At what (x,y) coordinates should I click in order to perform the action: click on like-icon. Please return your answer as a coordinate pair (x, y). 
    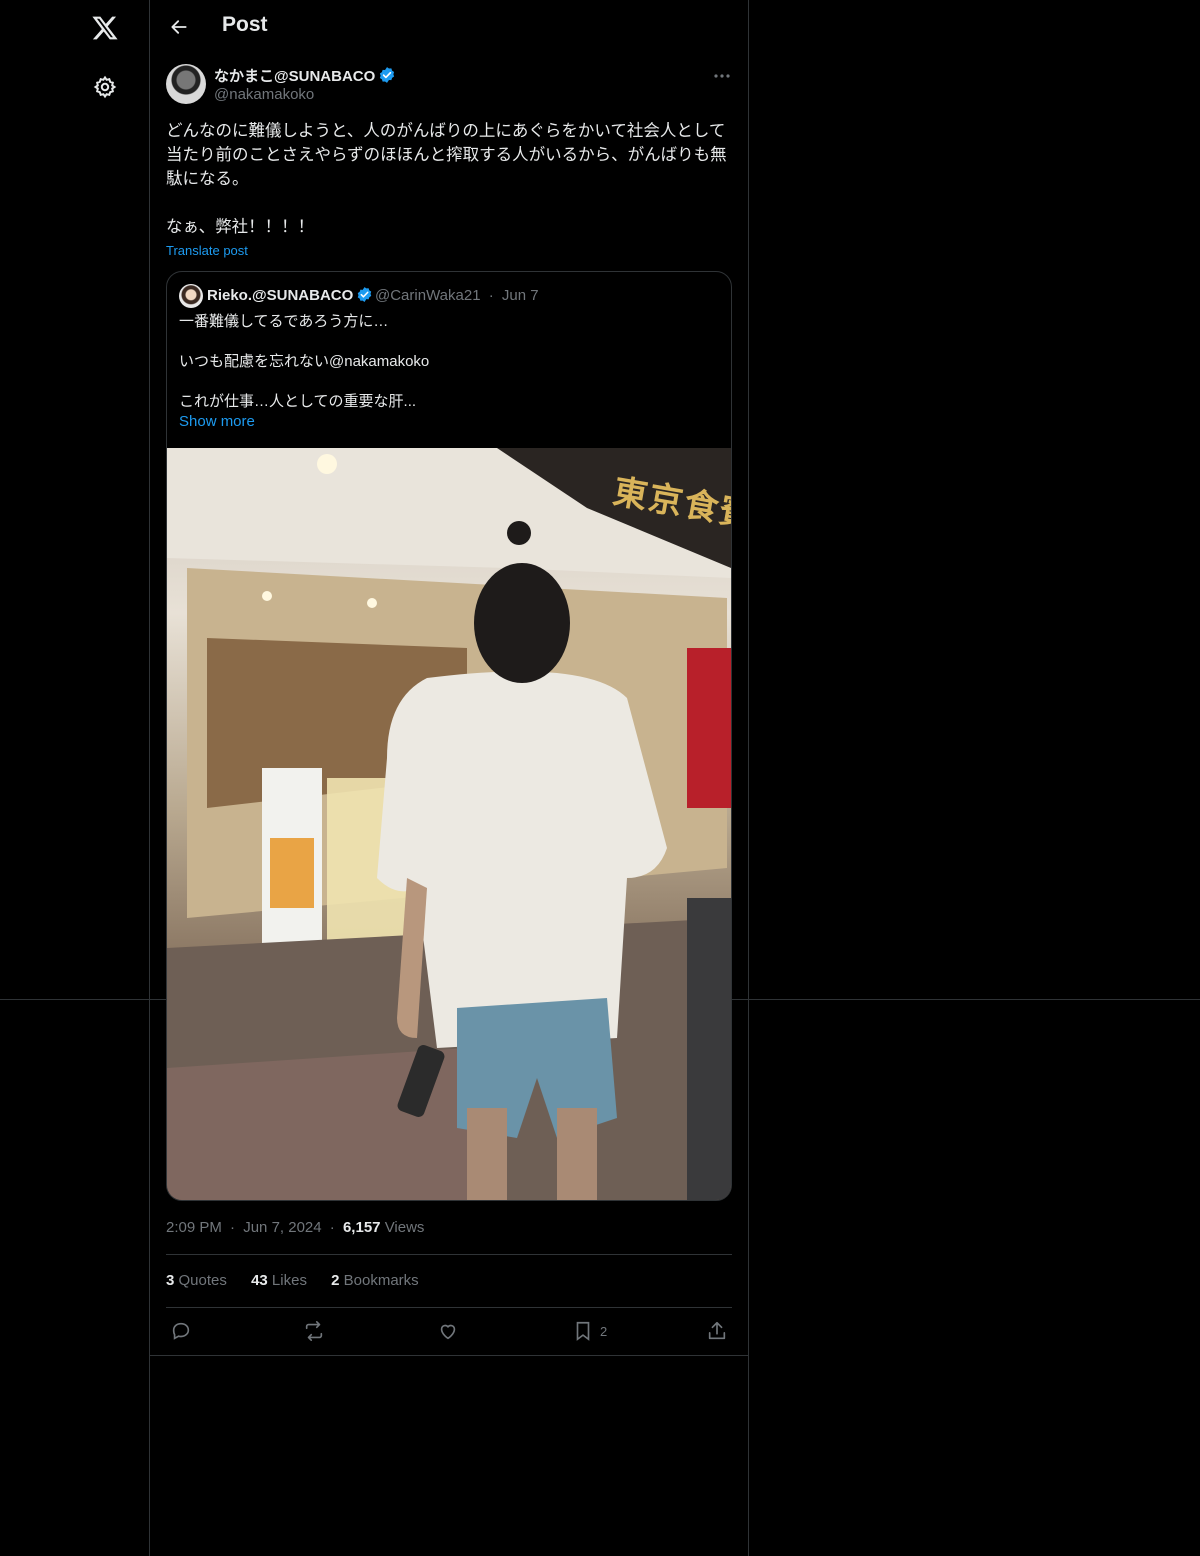
    Looking at the image, I should click on (448, 1332).